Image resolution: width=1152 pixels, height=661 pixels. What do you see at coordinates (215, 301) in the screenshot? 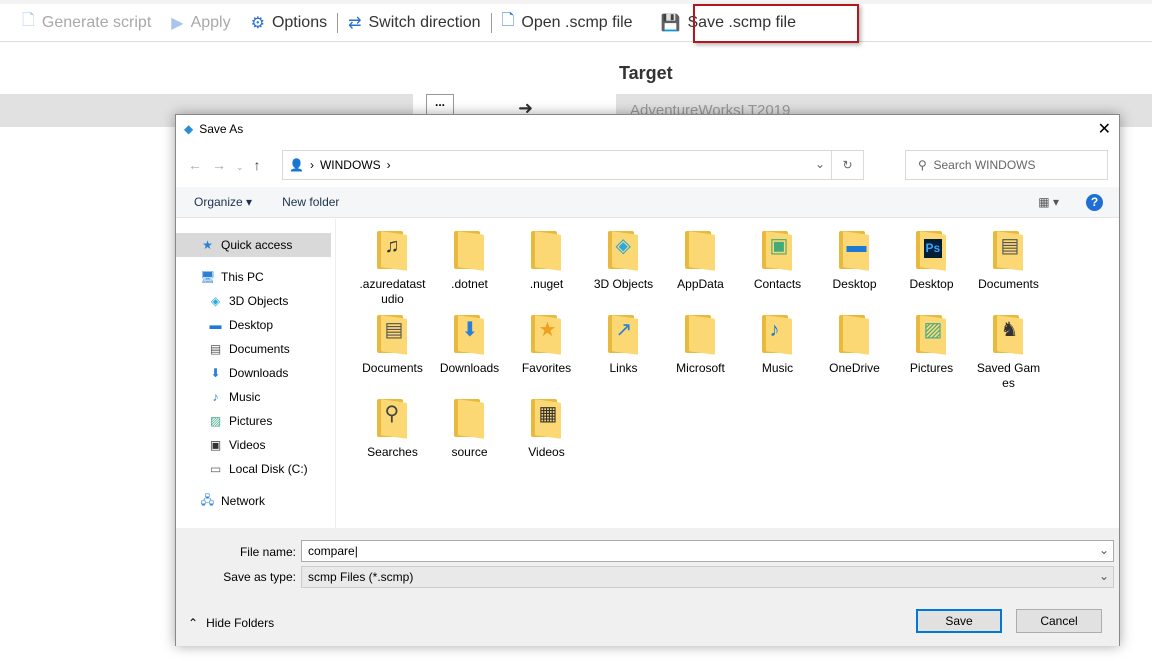
I see `cube-icon: ◈` at bounding box center [215, 301].